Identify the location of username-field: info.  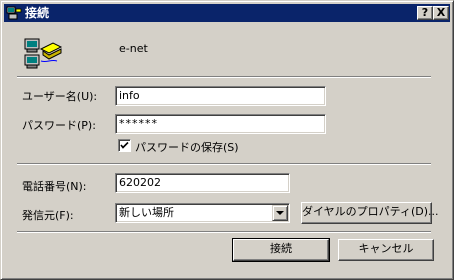
(220, 96).